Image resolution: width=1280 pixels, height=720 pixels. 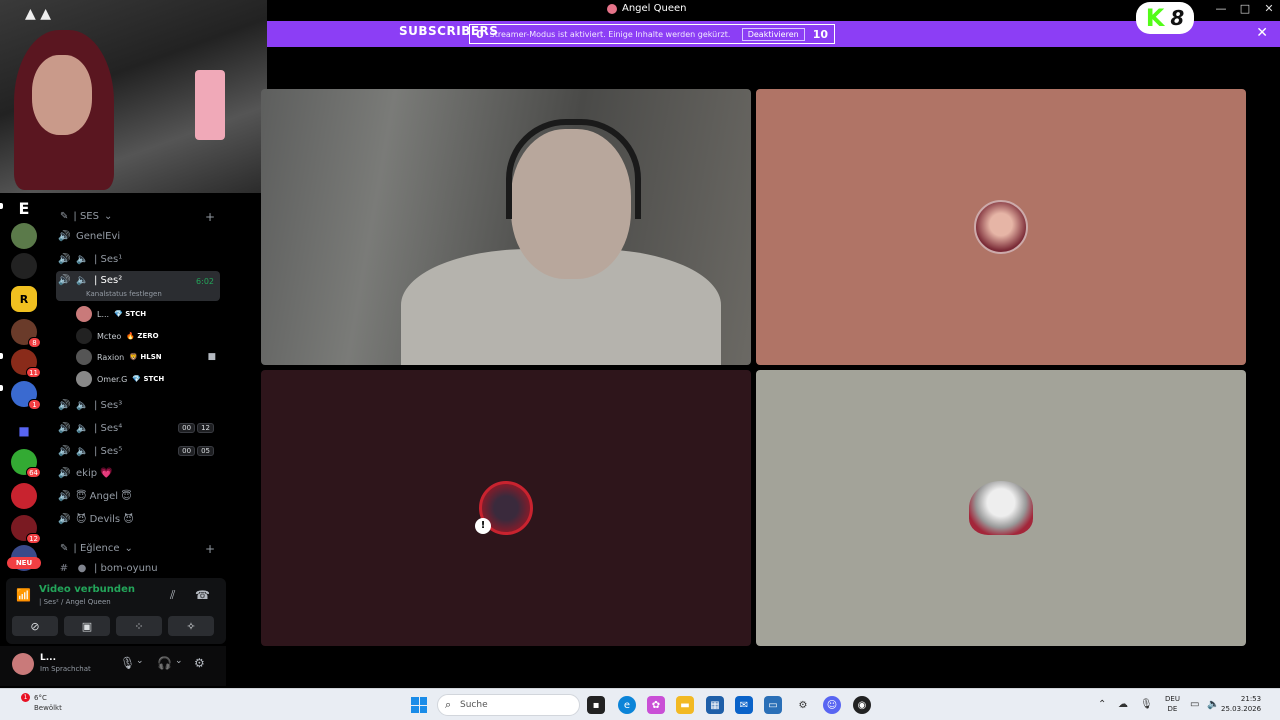 I want to click on voice-channel: 🔊 🔈 | Ses³, so click(x=138, y=405).